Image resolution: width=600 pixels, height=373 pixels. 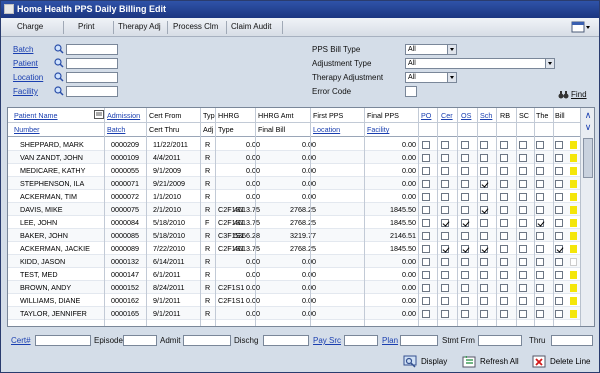 What do you see at coordinates (21, 340) in the screenshot?
I see `cert-number-label: Cert#` at bounding box center [21, 340].